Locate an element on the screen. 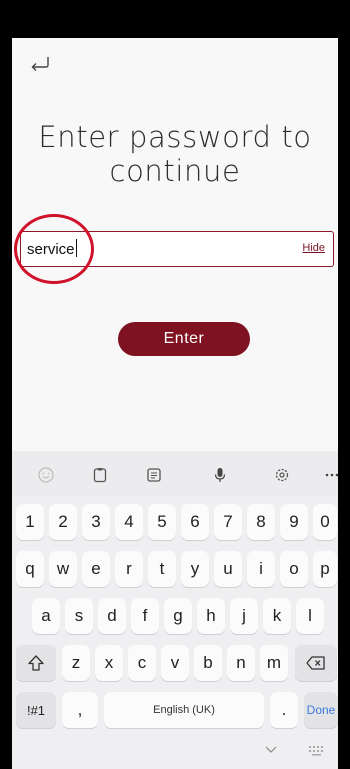 This screenshot has height=769, width=350. period-key: . is located at coordinates (284, 710).